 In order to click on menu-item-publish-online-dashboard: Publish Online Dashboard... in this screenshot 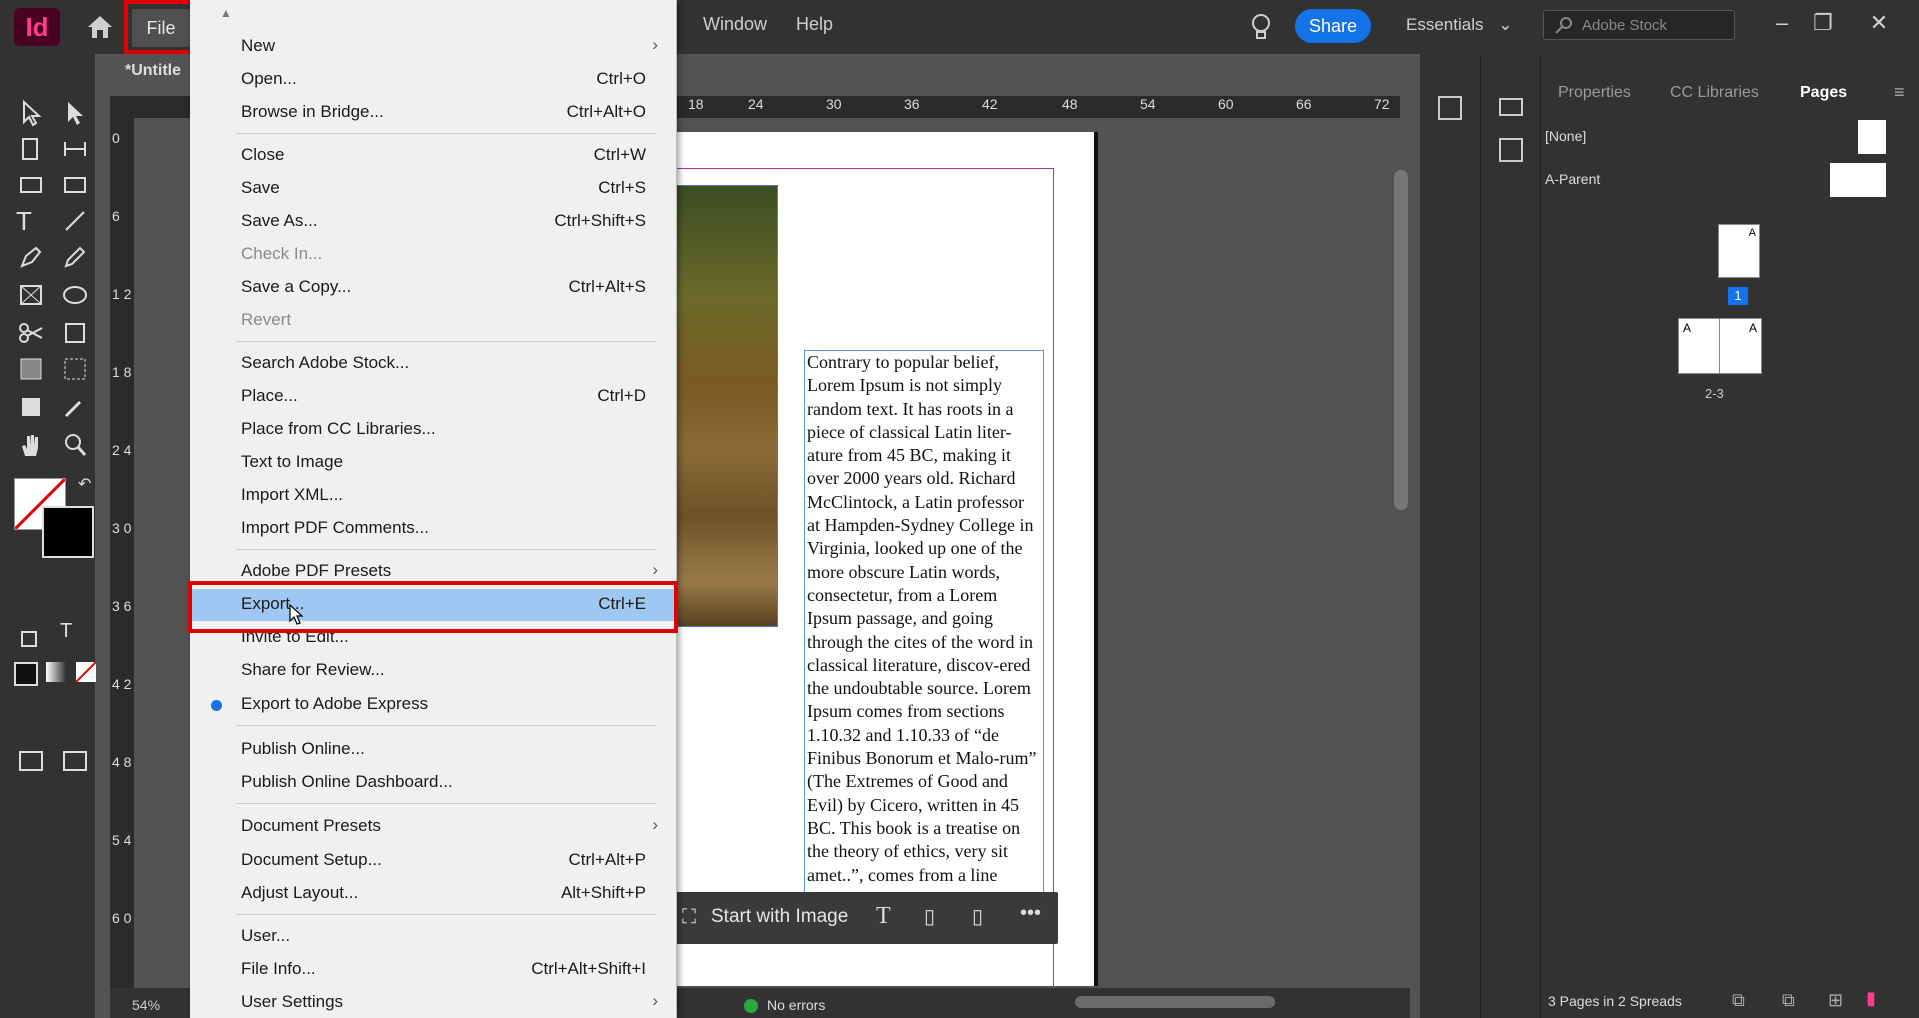, I will do `click(433, 782)`.